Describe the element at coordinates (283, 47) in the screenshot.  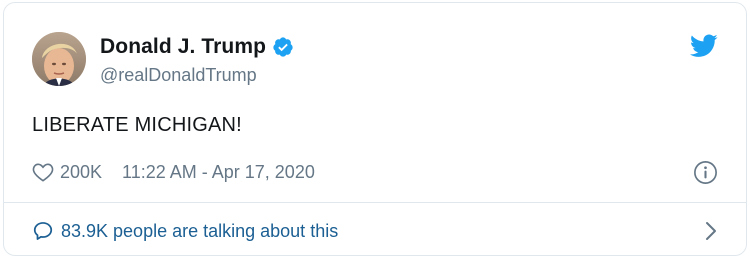
I see `verified-badge-icon` at that location.